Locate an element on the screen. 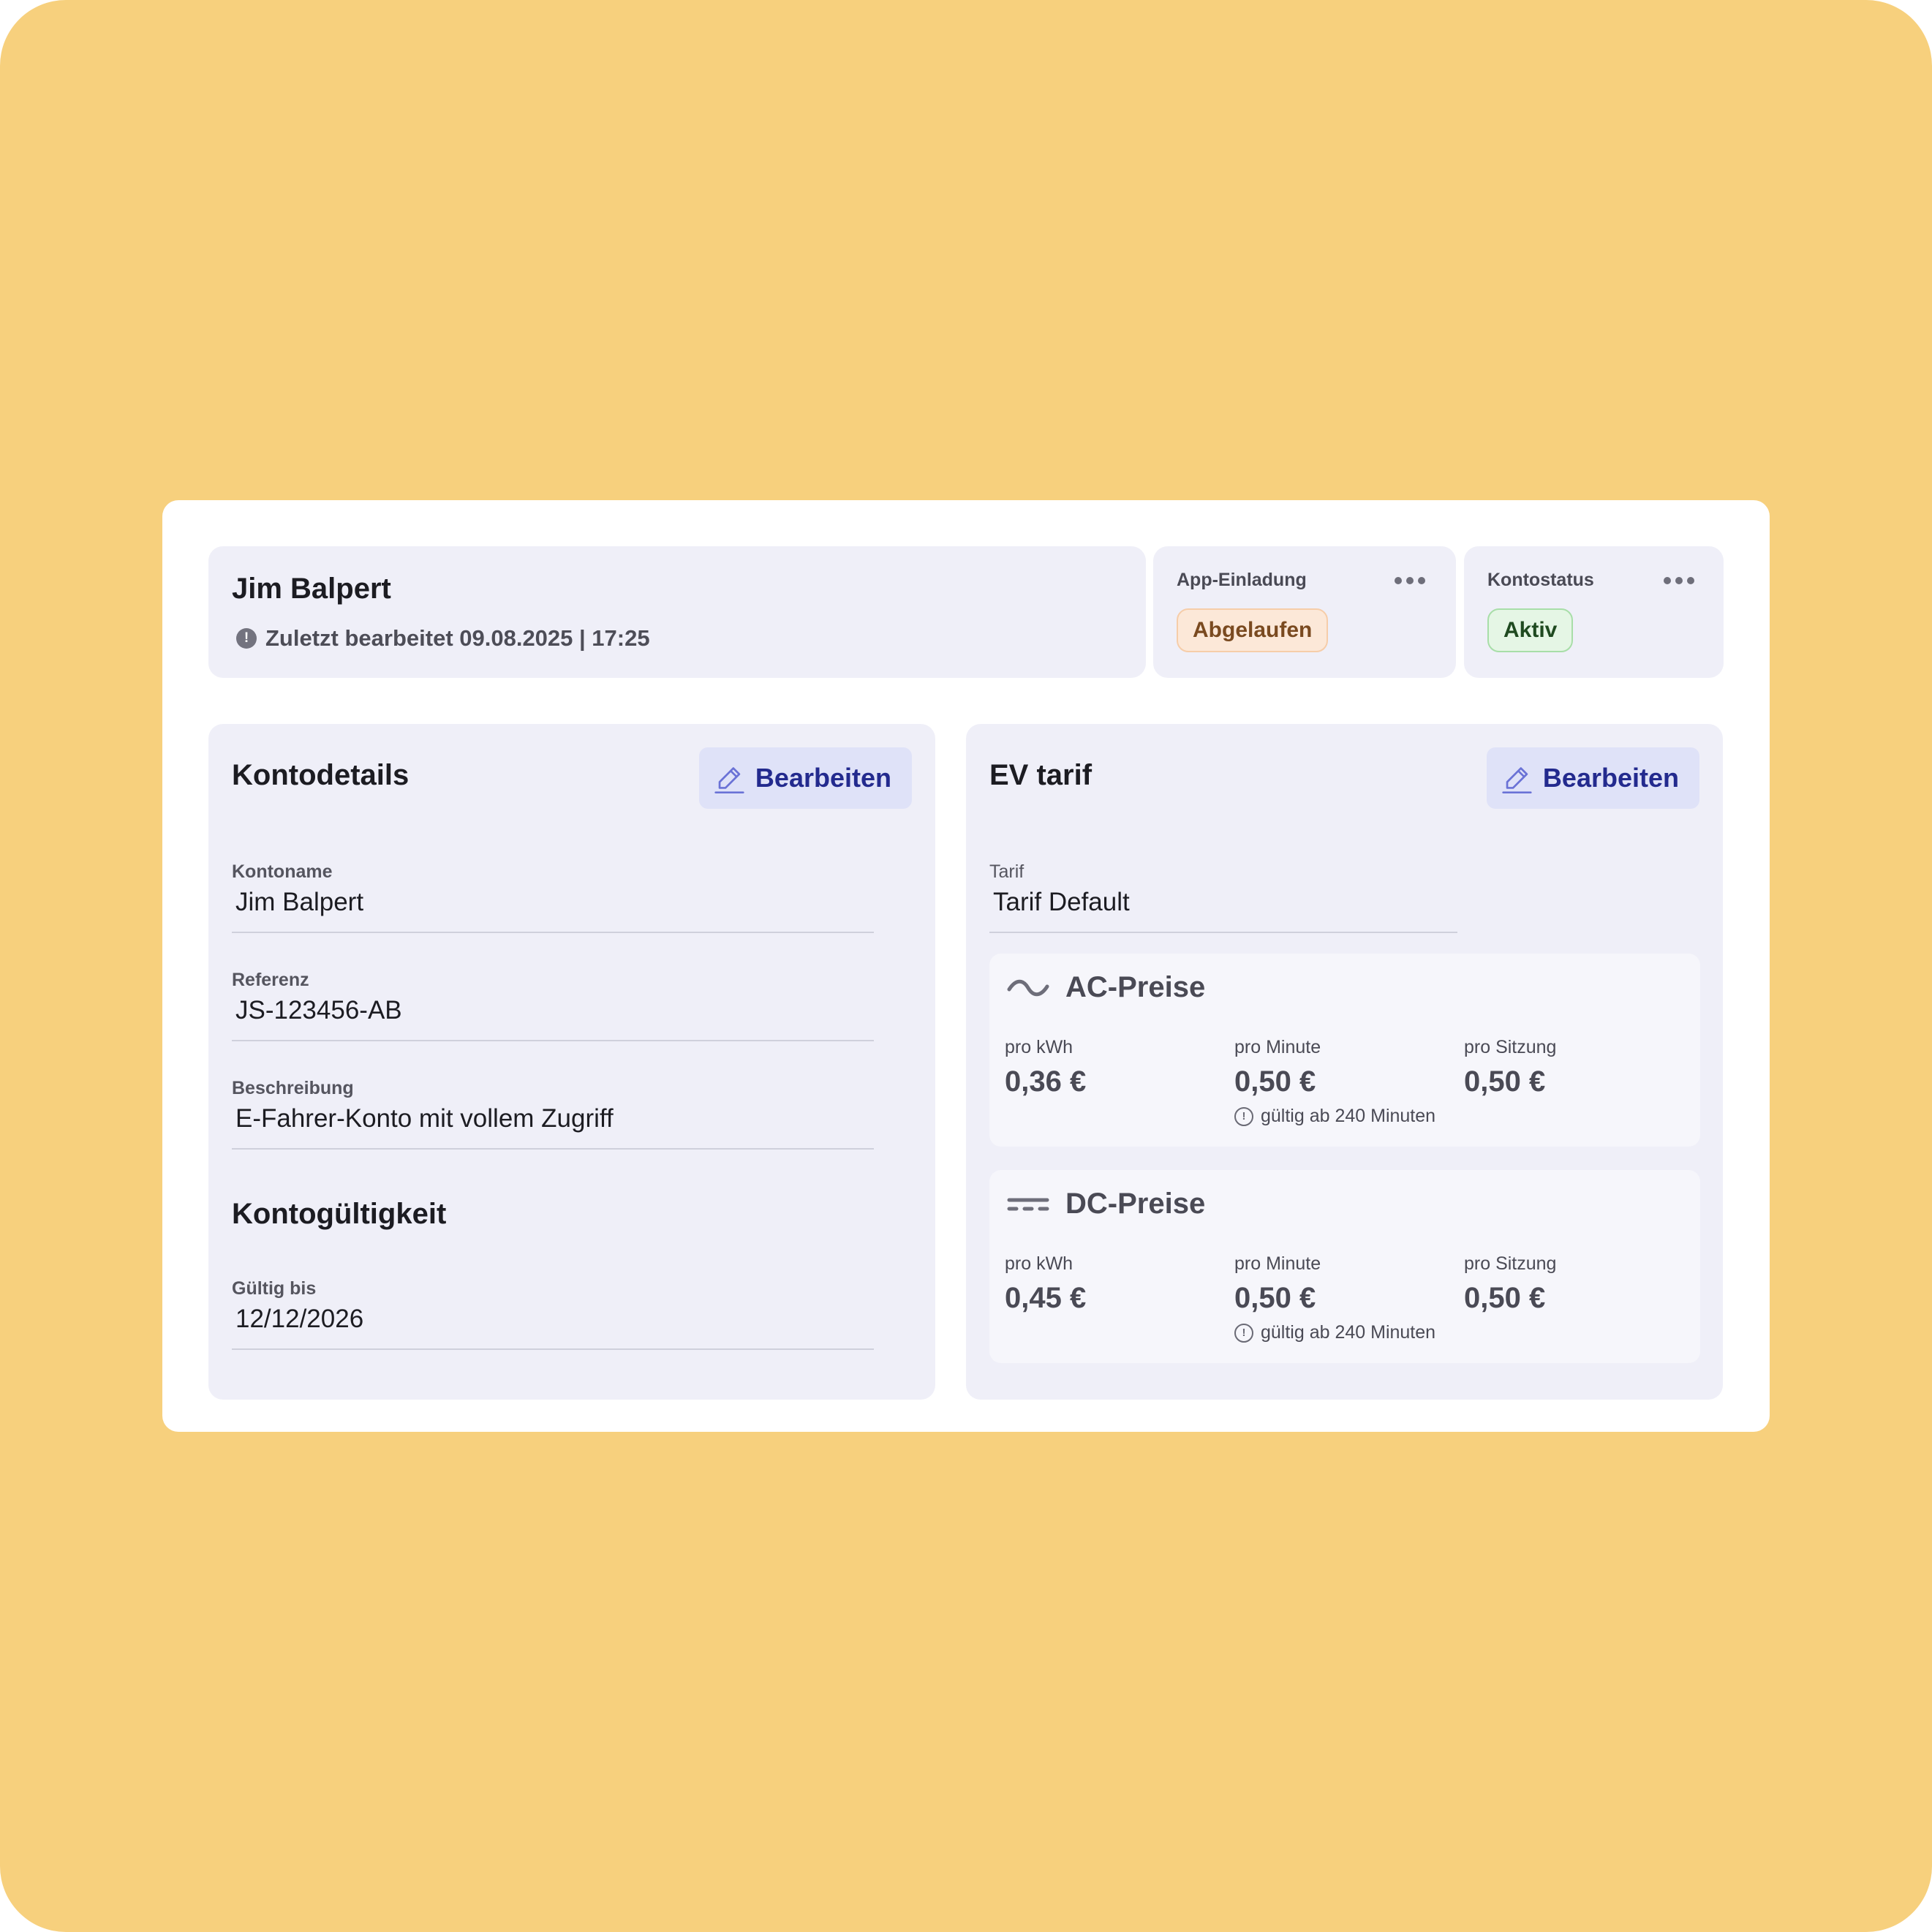  dc-prices-header: DC-Preise is located at coordinates (1106, 1204).